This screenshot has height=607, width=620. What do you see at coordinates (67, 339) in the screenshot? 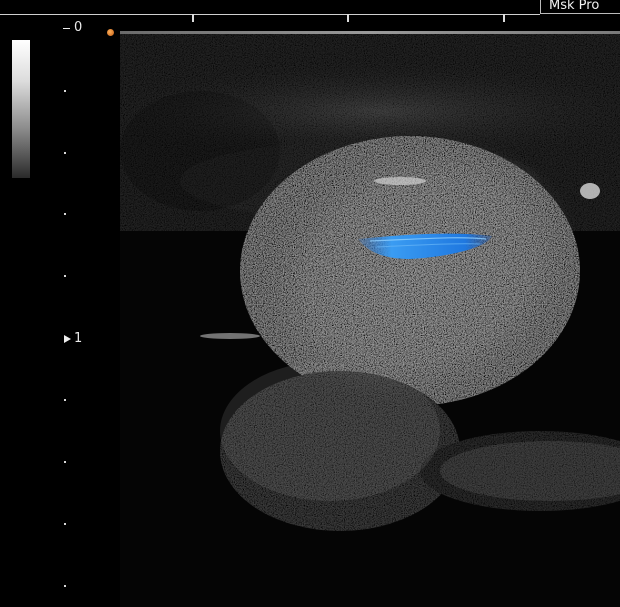
I see `depth-arrow-icon` at bounding box center [67, 339].